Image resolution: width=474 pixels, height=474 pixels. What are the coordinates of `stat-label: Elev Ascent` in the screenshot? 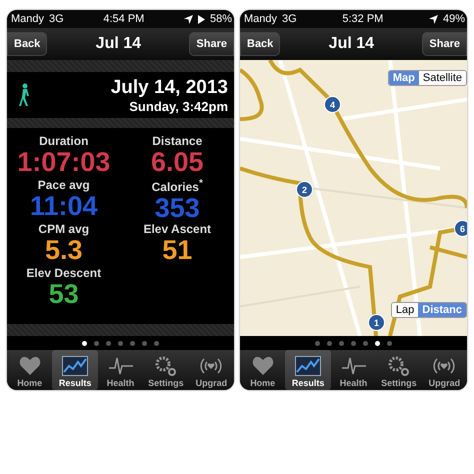 It's located at (177, 229).